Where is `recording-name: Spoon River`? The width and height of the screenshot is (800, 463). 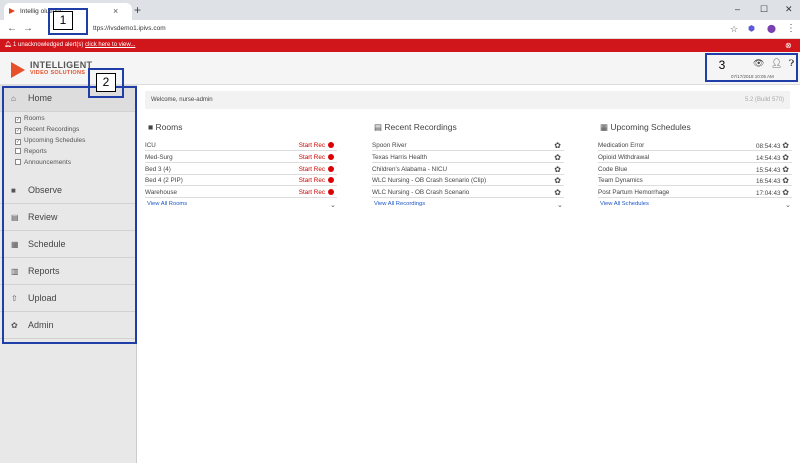
recording-name: Spoon River is located at coordinates (389, 145).